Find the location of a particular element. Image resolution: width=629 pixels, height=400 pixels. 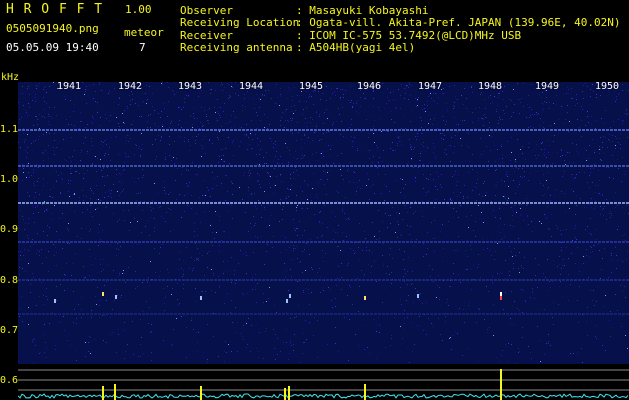

x-tick-1947: 1947 is located at coordinates (430, 86).